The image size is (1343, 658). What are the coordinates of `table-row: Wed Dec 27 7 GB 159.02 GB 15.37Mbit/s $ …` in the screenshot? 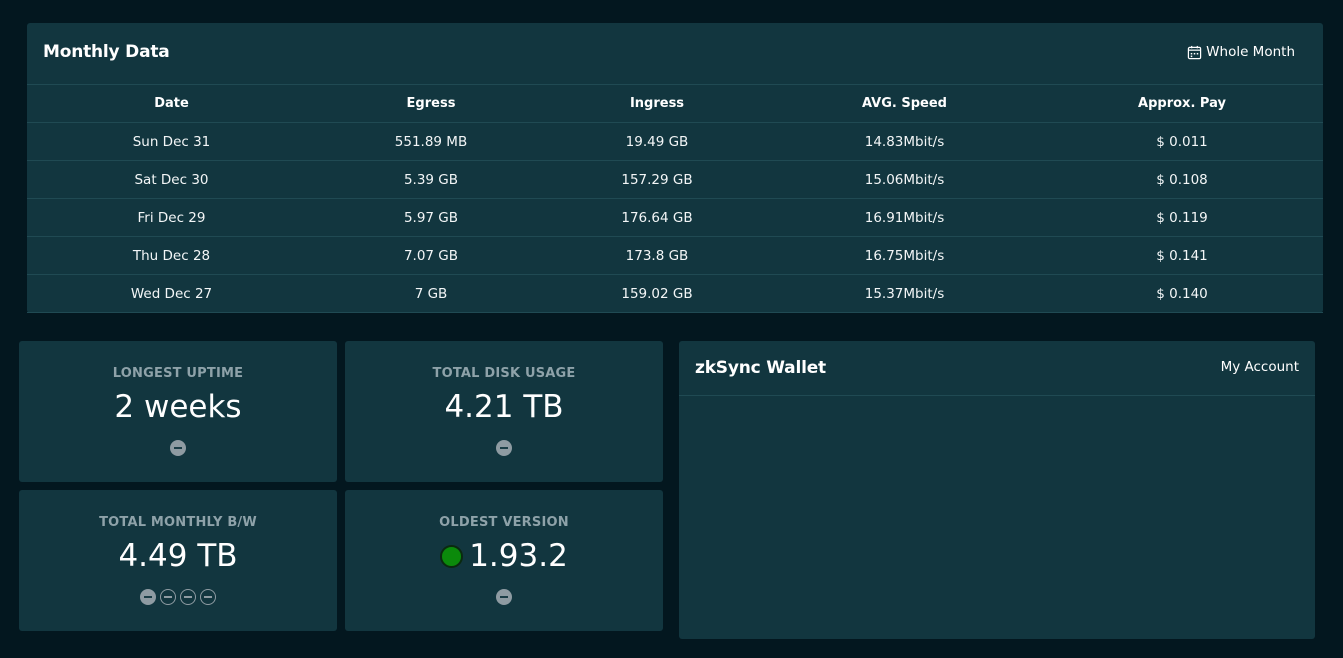 It's located at (675, 293).